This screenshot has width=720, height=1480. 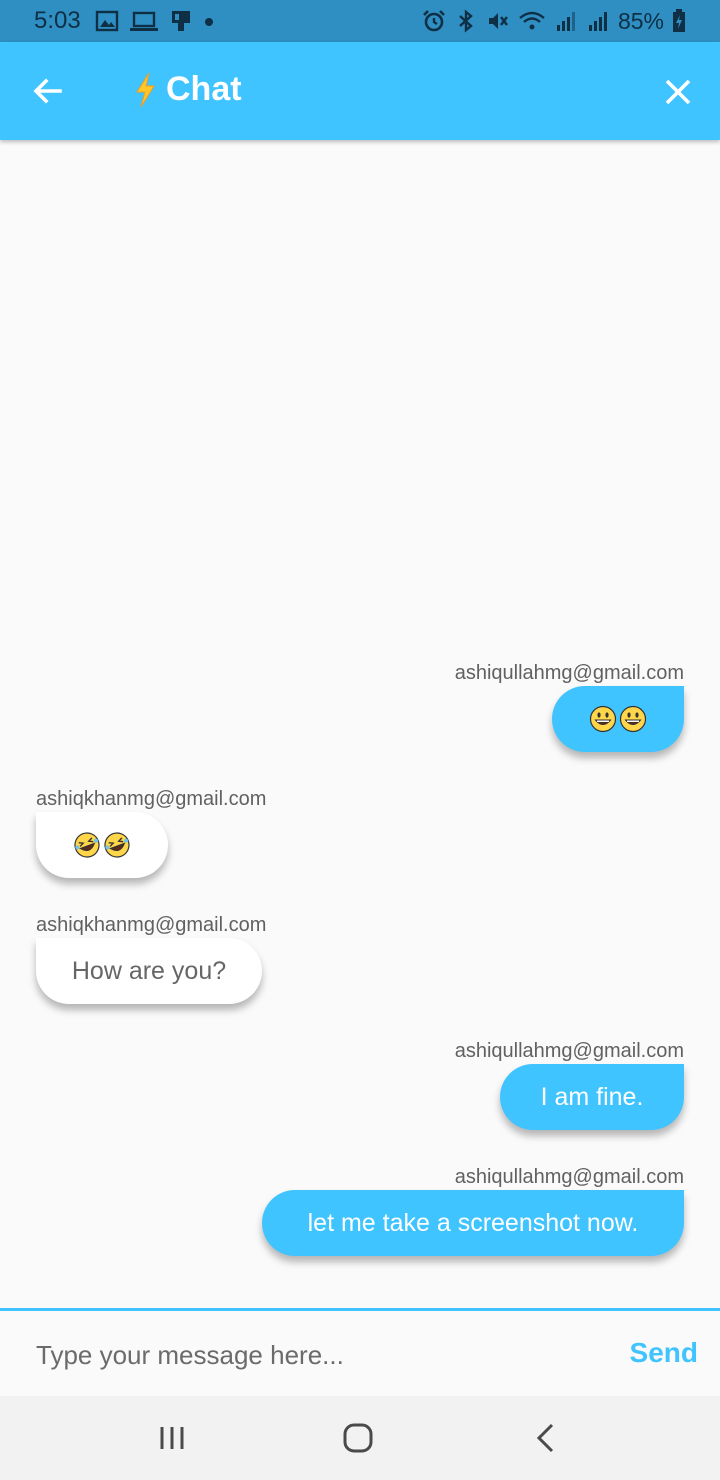 What do you see at coordinates (360, 91) in the screenshot?
I see `app-bar: Chat` at bounding box center [360, 91].